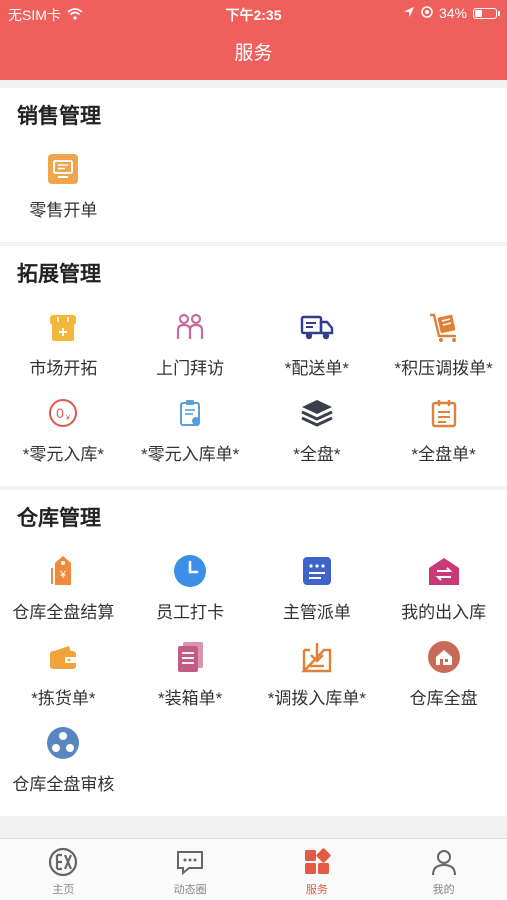 The image size is (507, 900). I want to click on service-zero-yuan-stock-in-order: *零元入库单*, so click(190, 435).